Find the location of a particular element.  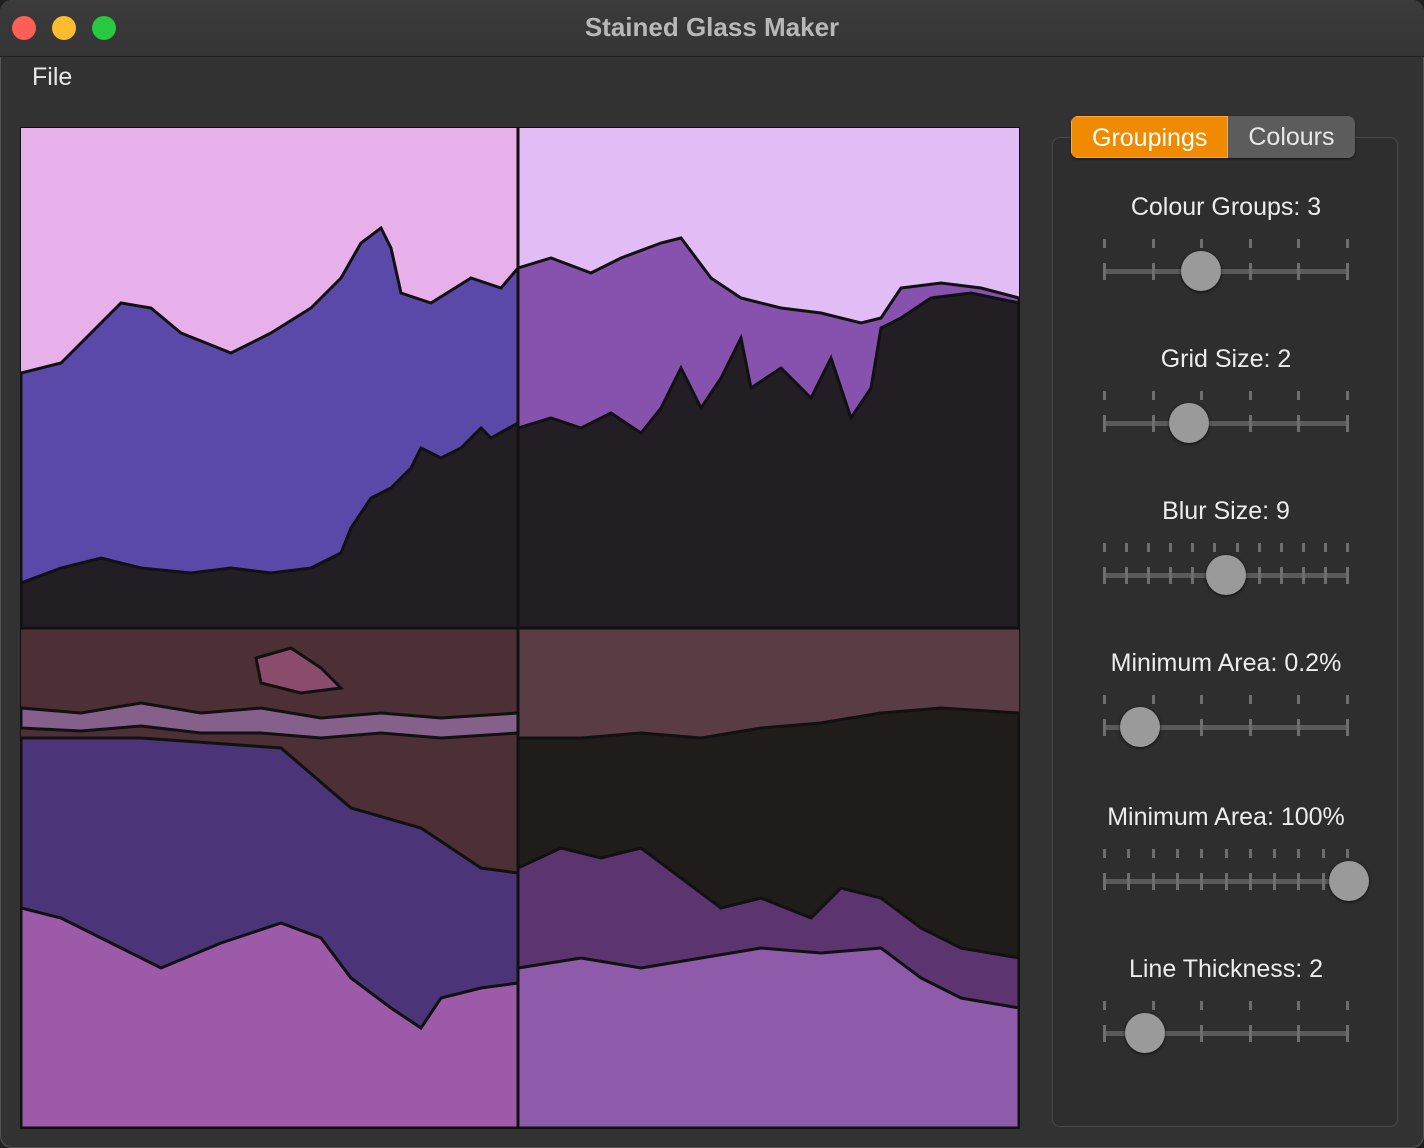

line-thickness-label: Line Thickness: 2 is located at coordinates (1226, 969).